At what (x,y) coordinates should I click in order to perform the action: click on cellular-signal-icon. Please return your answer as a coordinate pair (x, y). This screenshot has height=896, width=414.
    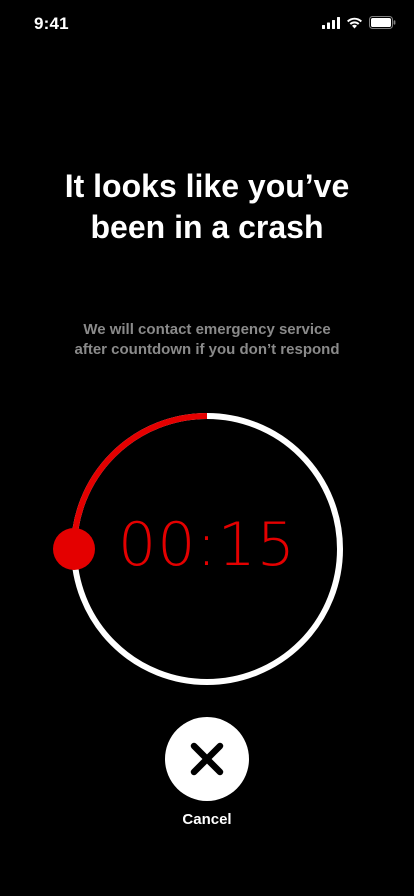
    Looking at the image, I should click on (331, 22).